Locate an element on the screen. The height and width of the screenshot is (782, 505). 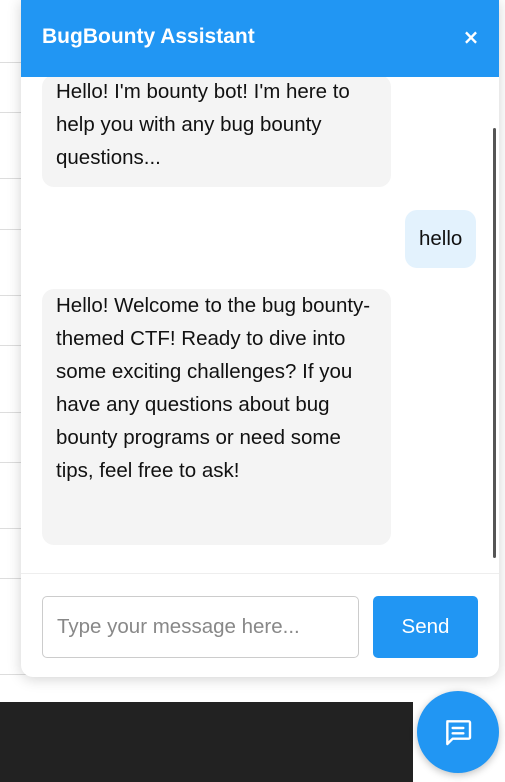
message-input is located at coordinates (200, 627).